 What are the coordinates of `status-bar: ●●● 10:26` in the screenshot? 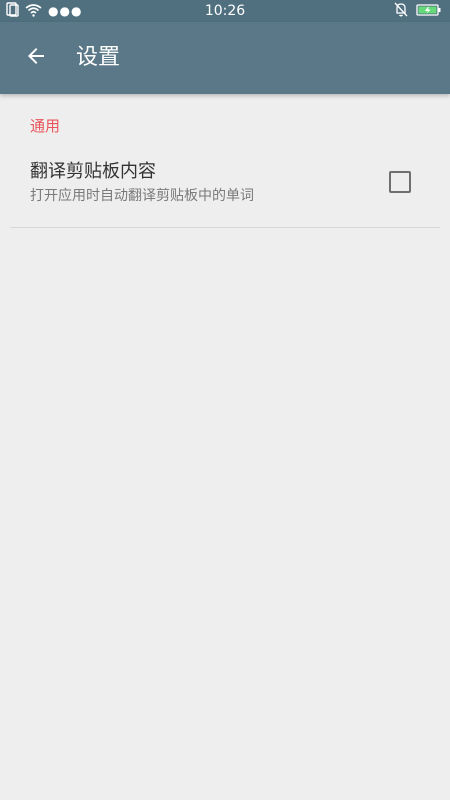 It's located at (225, 11).